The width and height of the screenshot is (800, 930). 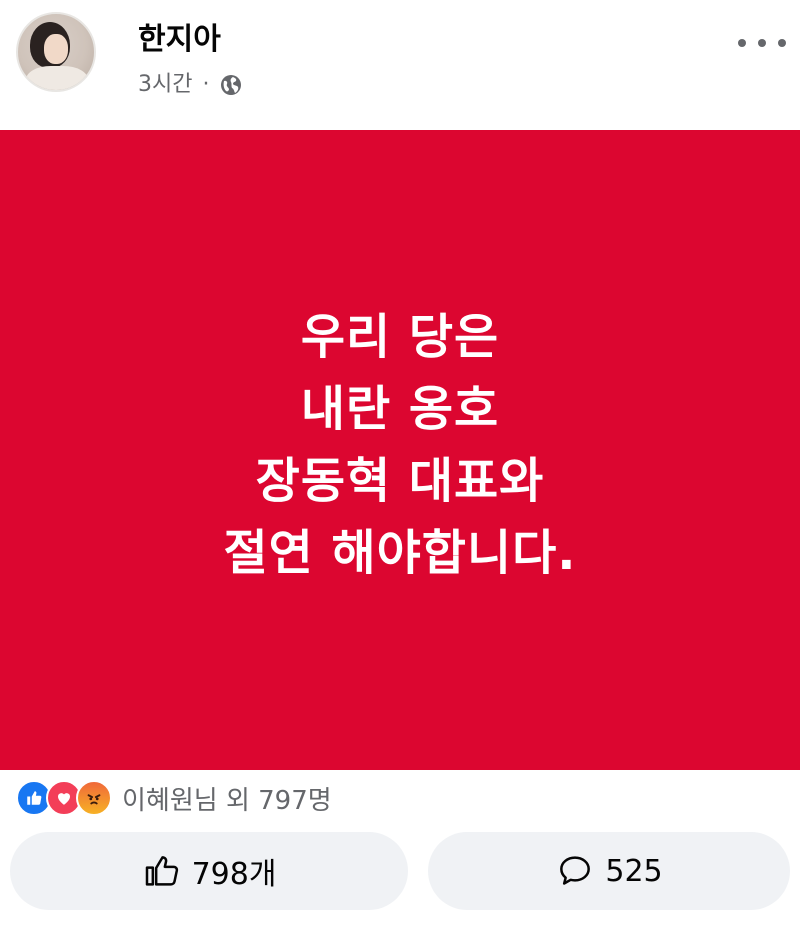 I want to click on post-header: 한지아 3시간 ·, so click(x=400, y=65).